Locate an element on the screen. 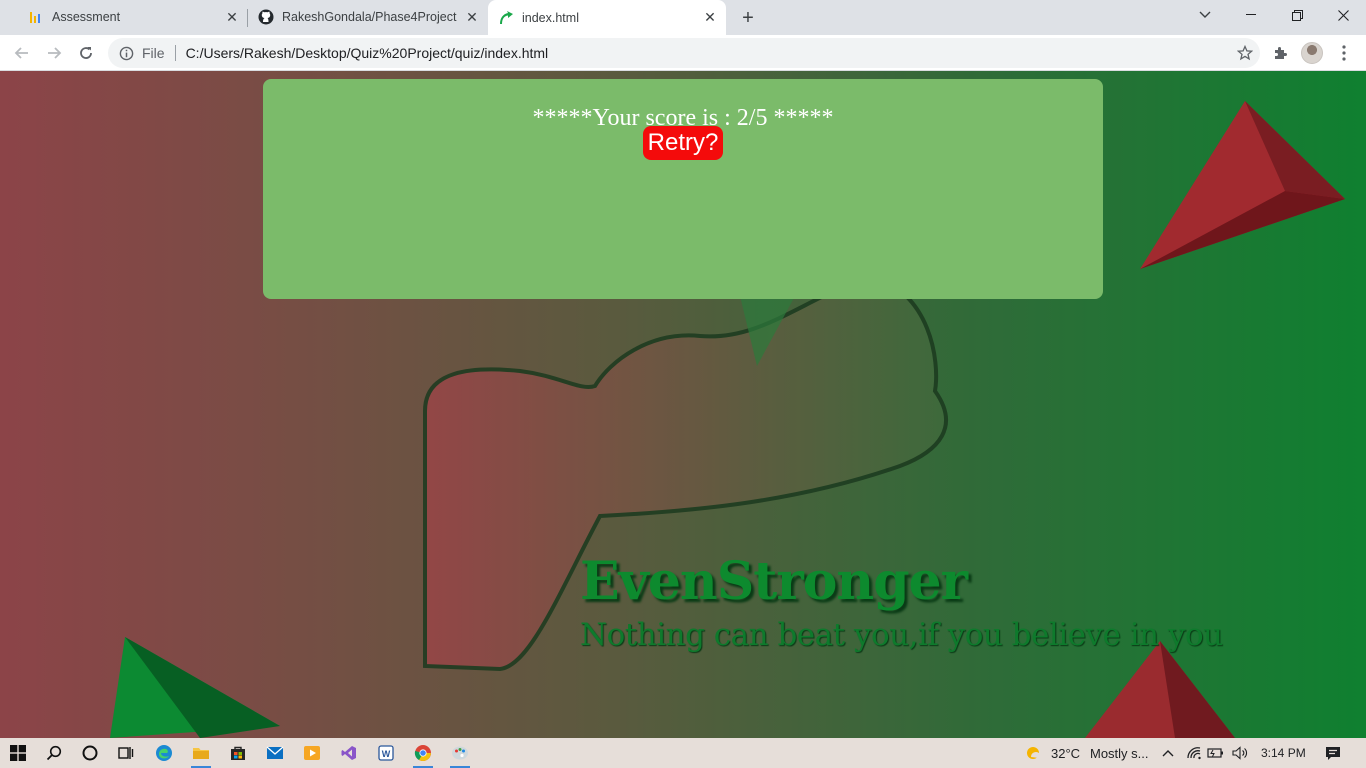  task-view-icon is located at coordinates (126, 753).